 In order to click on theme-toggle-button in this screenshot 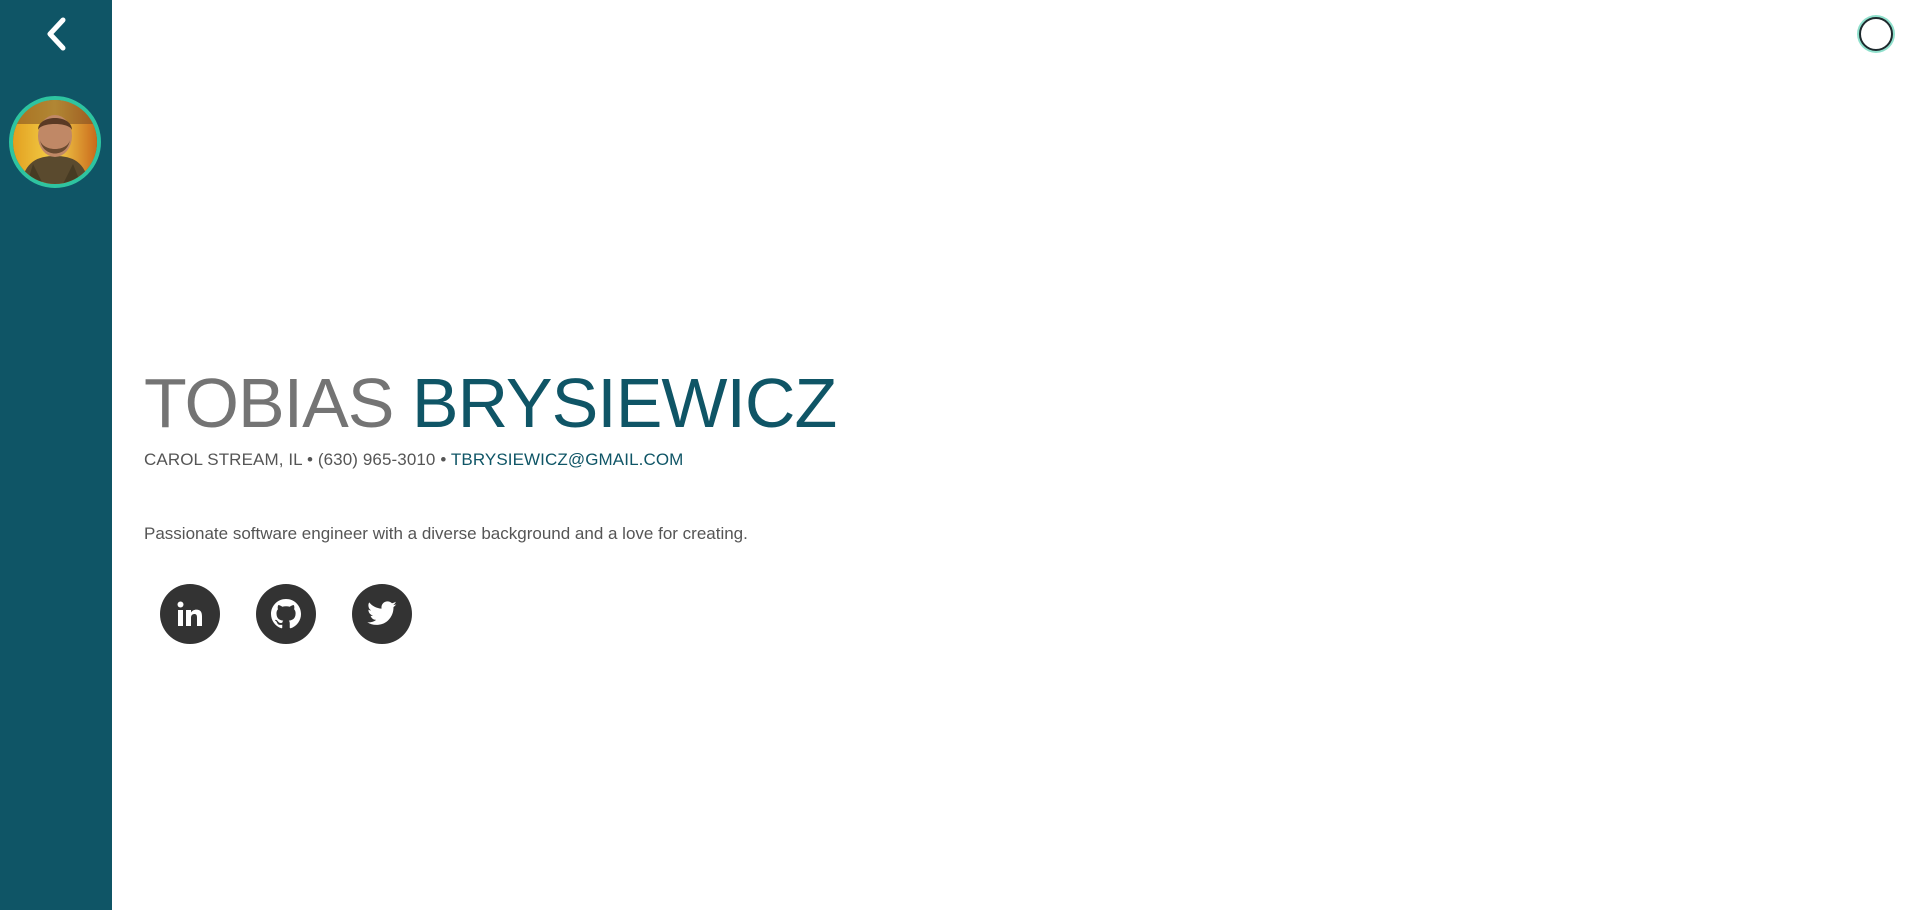, I will do `click(1876, 34)`.